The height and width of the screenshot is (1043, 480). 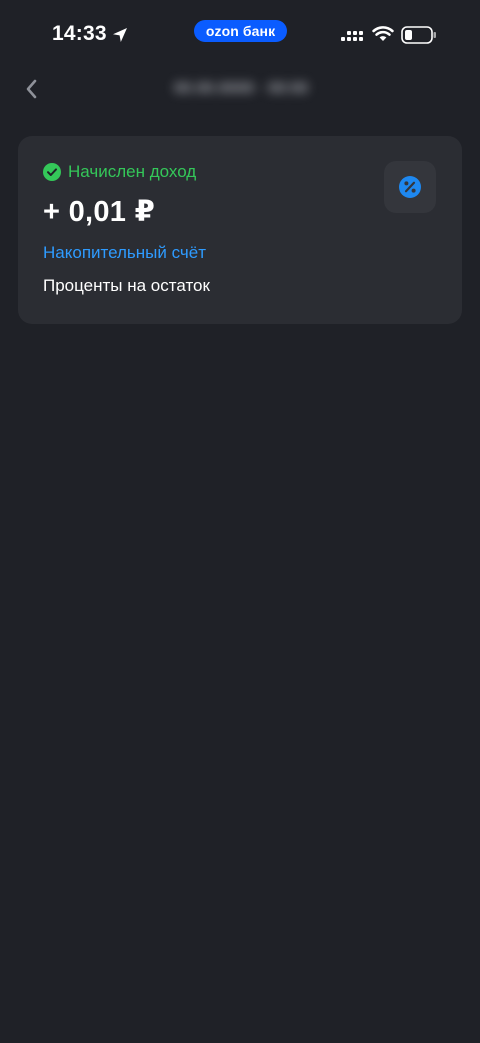 What do you see at coordinates (79, 33) in the screenshot?
I see `status-time: 14:33` at bounding box center [79, 33].